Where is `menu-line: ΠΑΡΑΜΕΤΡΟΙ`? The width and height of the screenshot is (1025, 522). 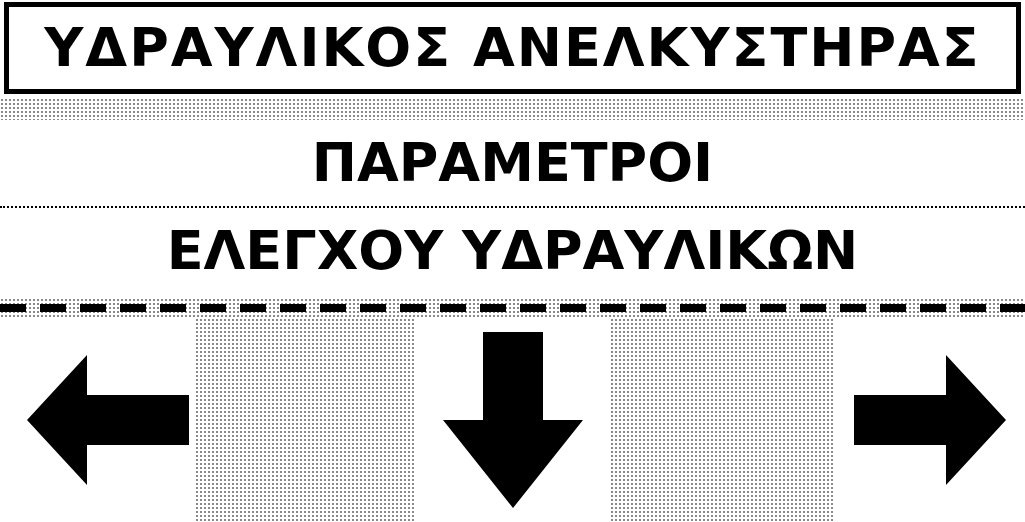
menu-line: ΠΑΡΑΜΕΤΡΟΙ is located at coordinates (512, 163).